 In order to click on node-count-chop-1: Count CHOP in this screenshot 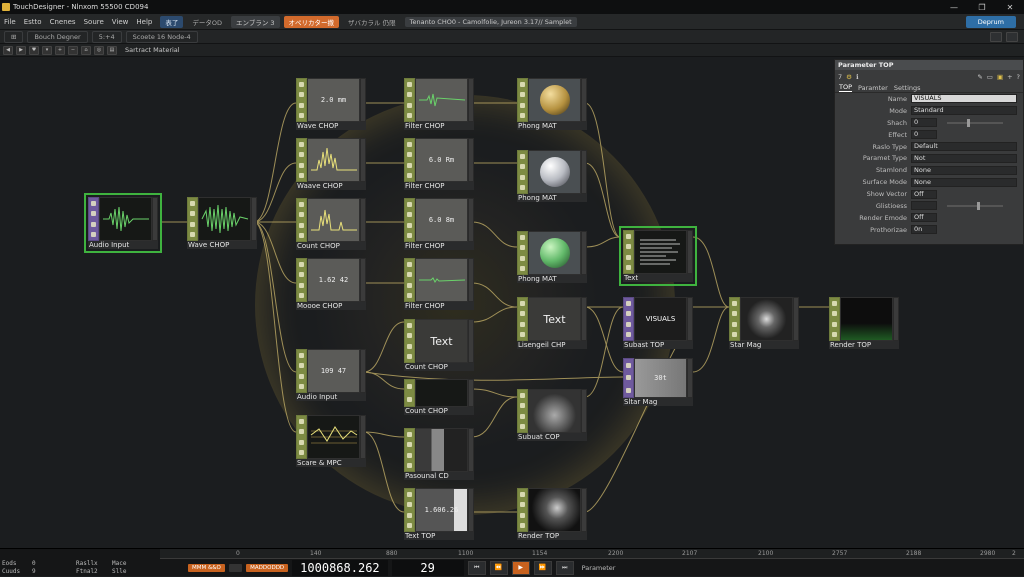, I will do `click(331, 224)`.